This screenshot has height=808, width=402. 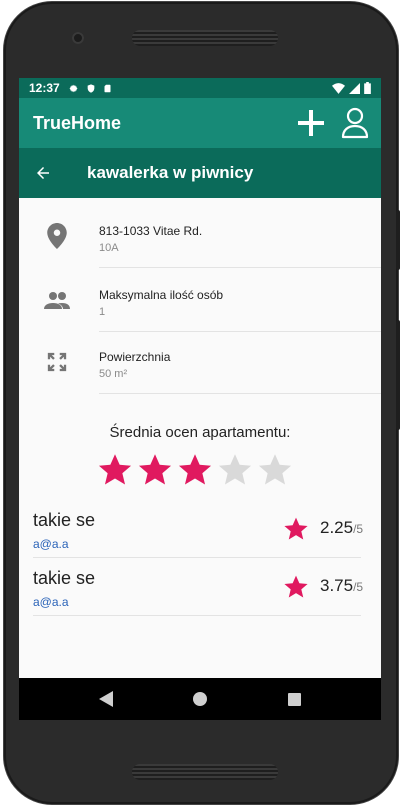 I want to click on apartment-title: kawalerka w piwnicy, so click(x=170, y=172).